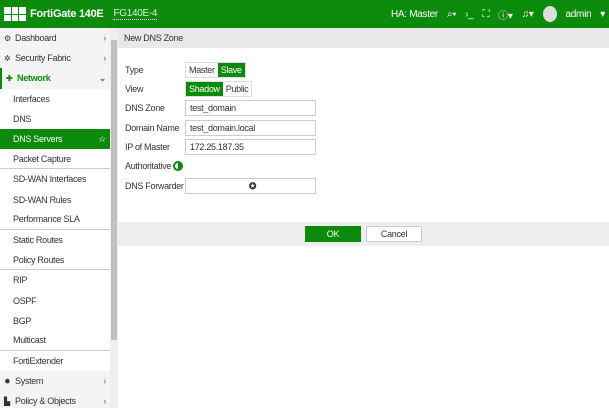  I want to click on type-slave: Slave, so click(231, 70).